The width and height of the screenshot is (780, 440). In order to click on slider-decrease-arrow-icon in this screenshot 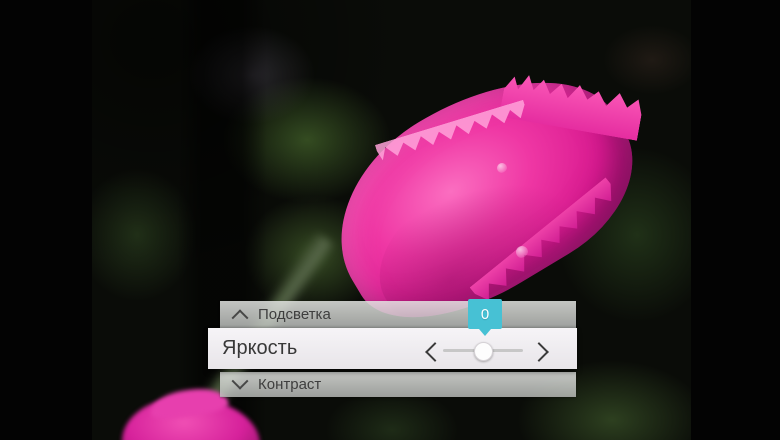, I will do `click(435, 352)`.